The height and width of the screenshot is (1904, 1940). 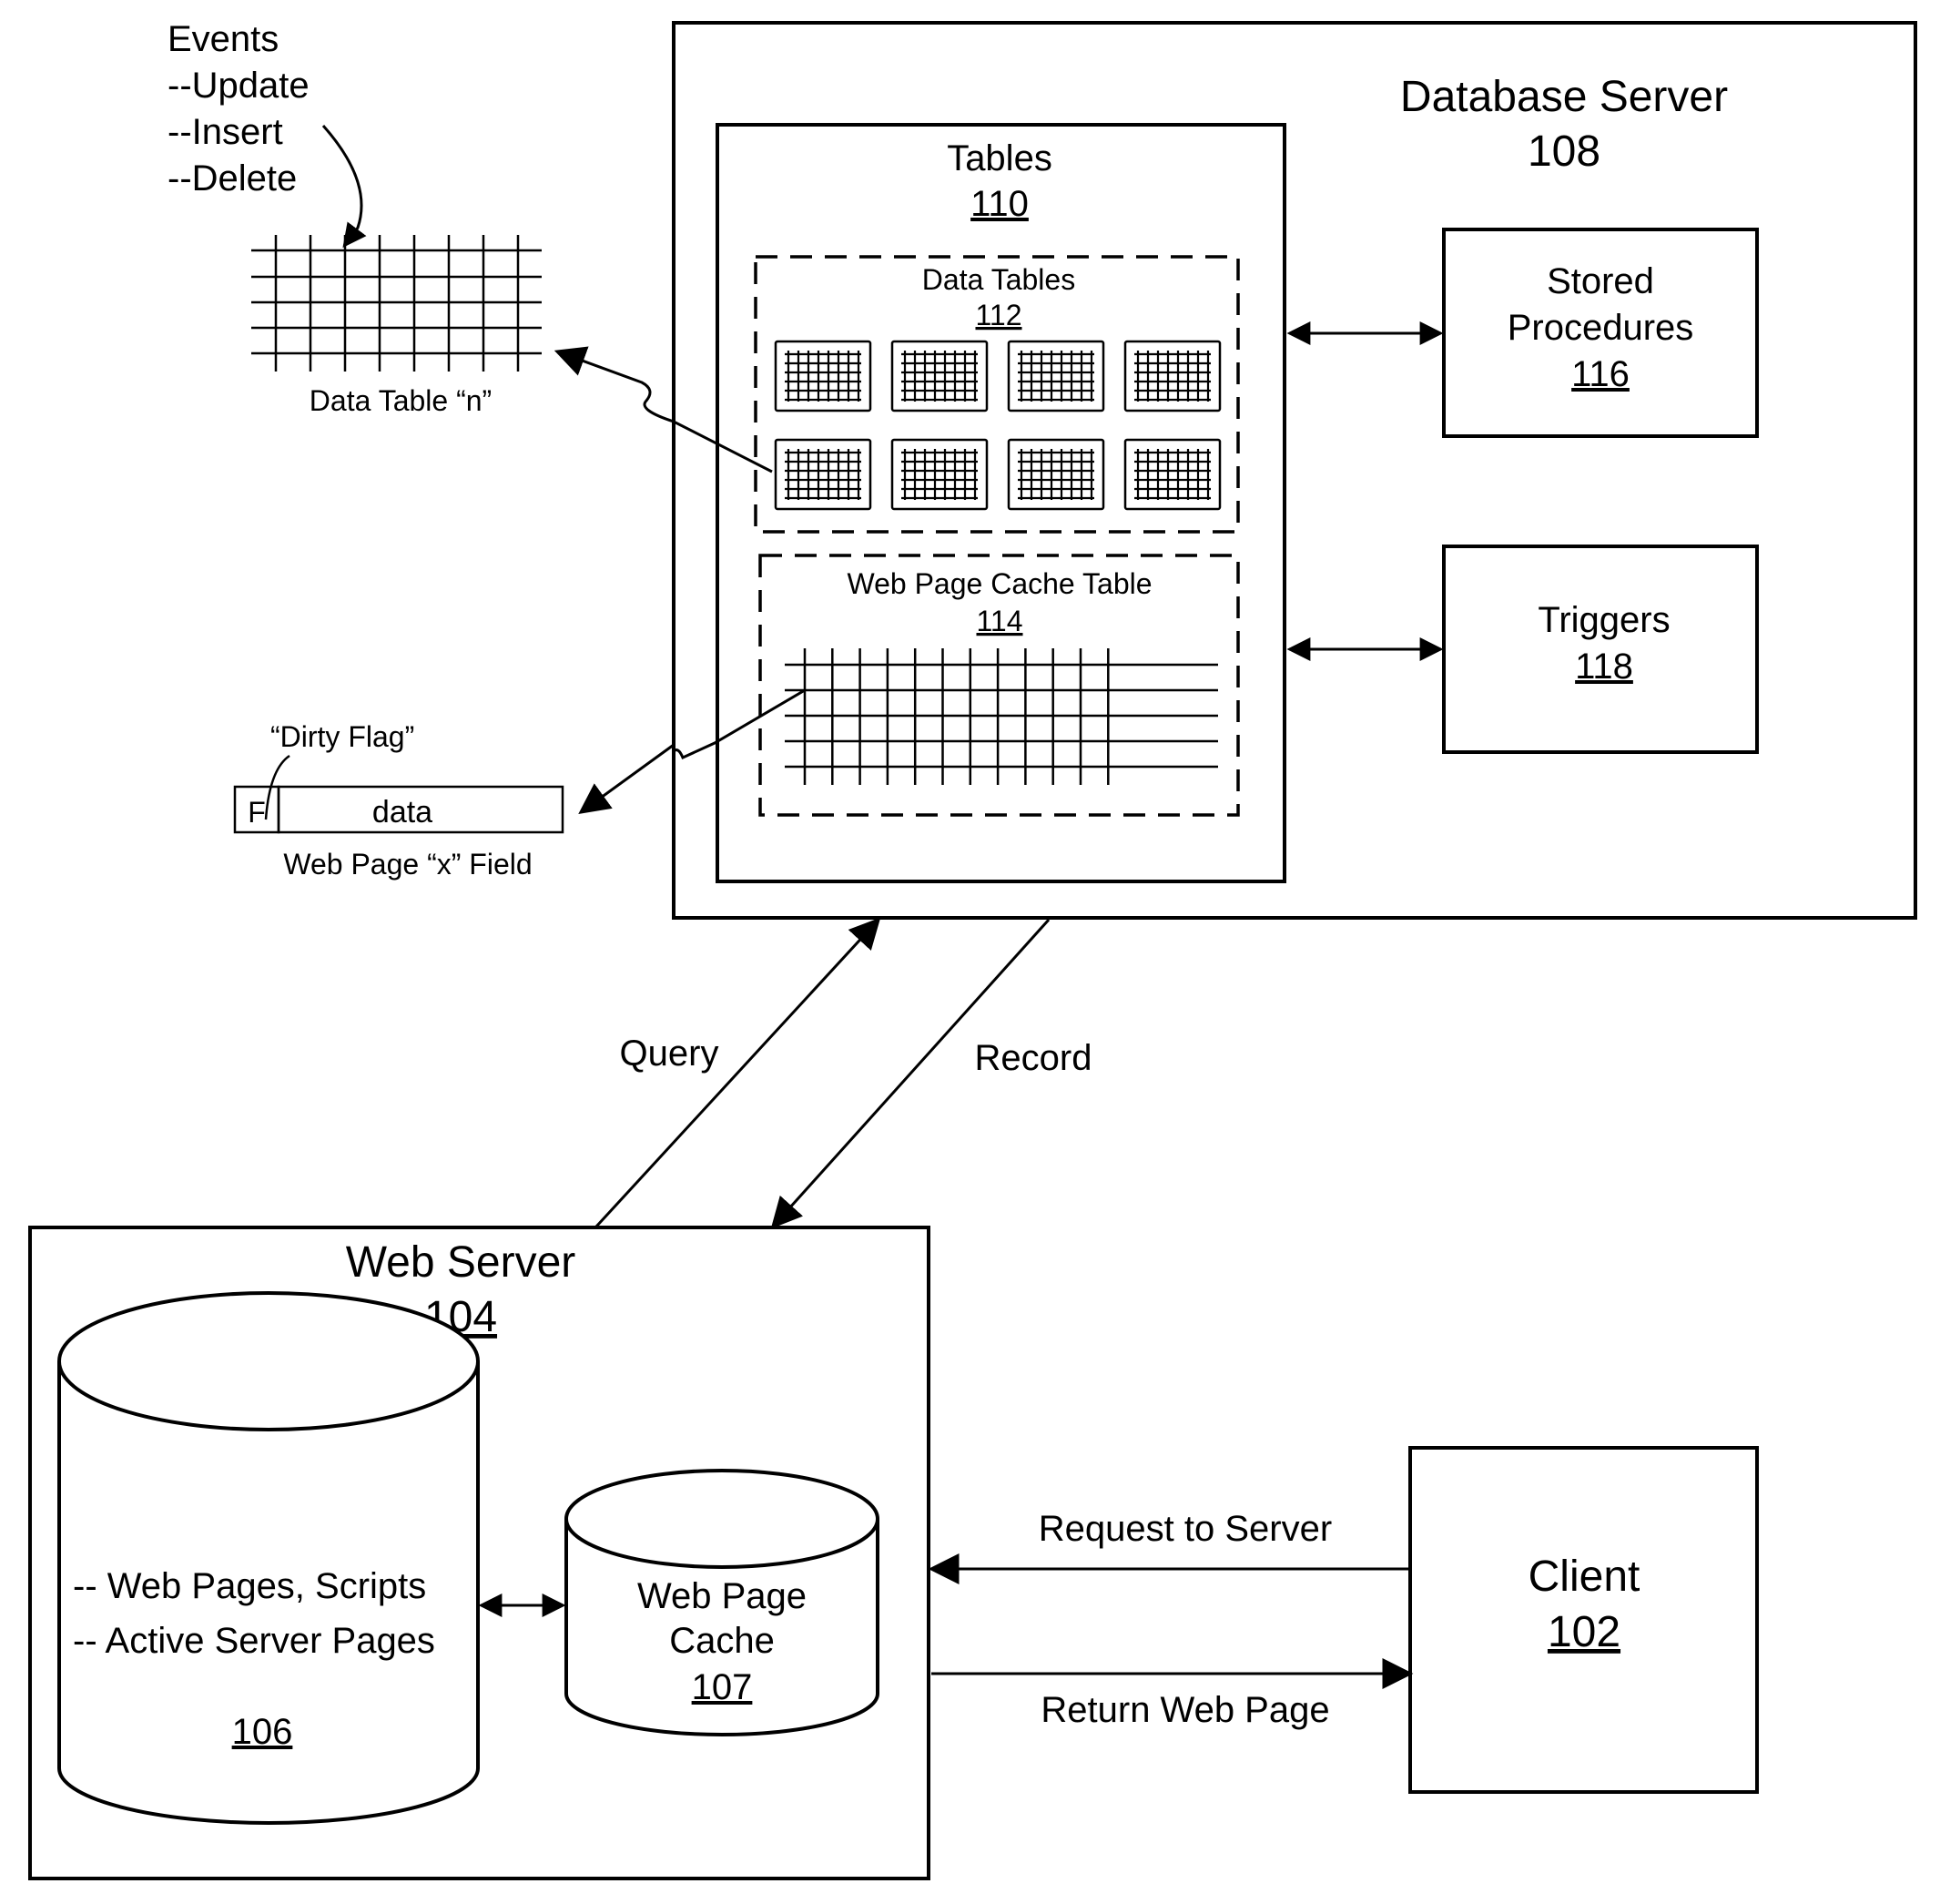 I want to click on return-label: Return Web Page, so click(x=1185, y=1710).